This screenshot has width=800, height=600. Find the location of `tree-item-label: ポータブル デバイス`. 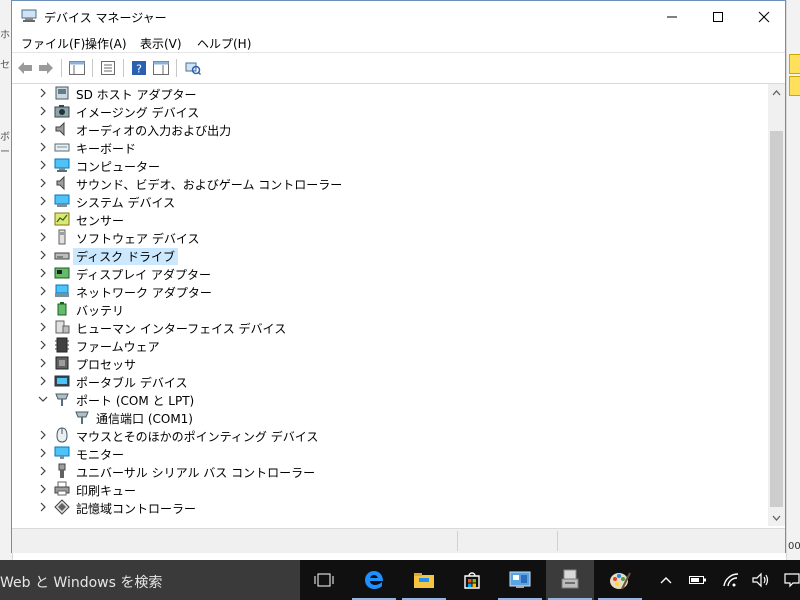

tree-item-label: ポータブル デバイス is located at coordinates (131, 382).